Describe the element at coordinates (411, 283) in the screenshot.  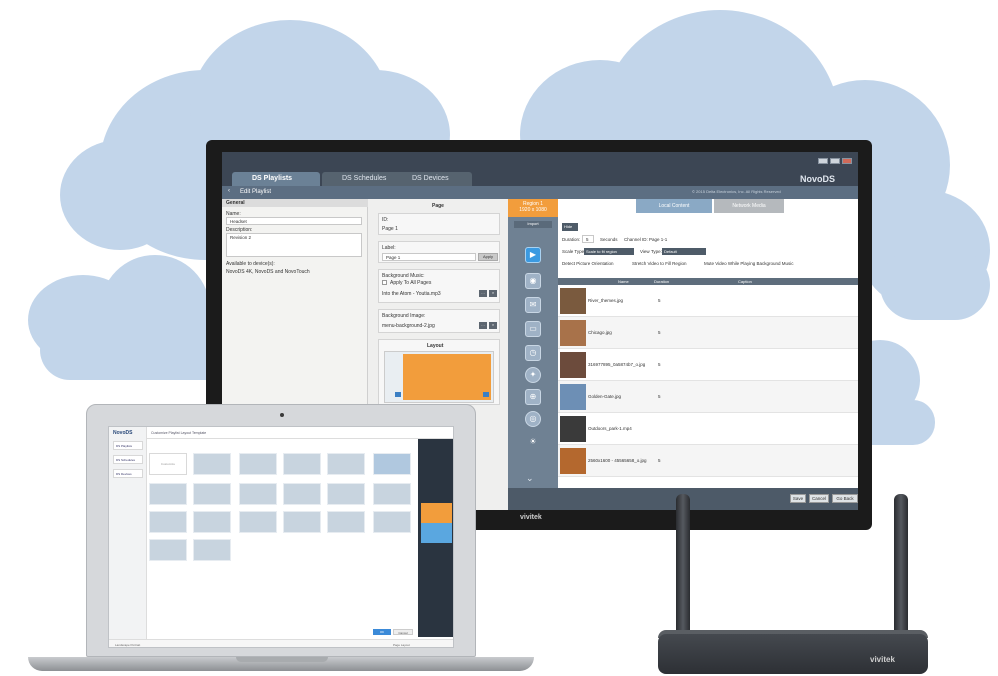
I see `apply-all-label: Apply To All Pages` at that location.